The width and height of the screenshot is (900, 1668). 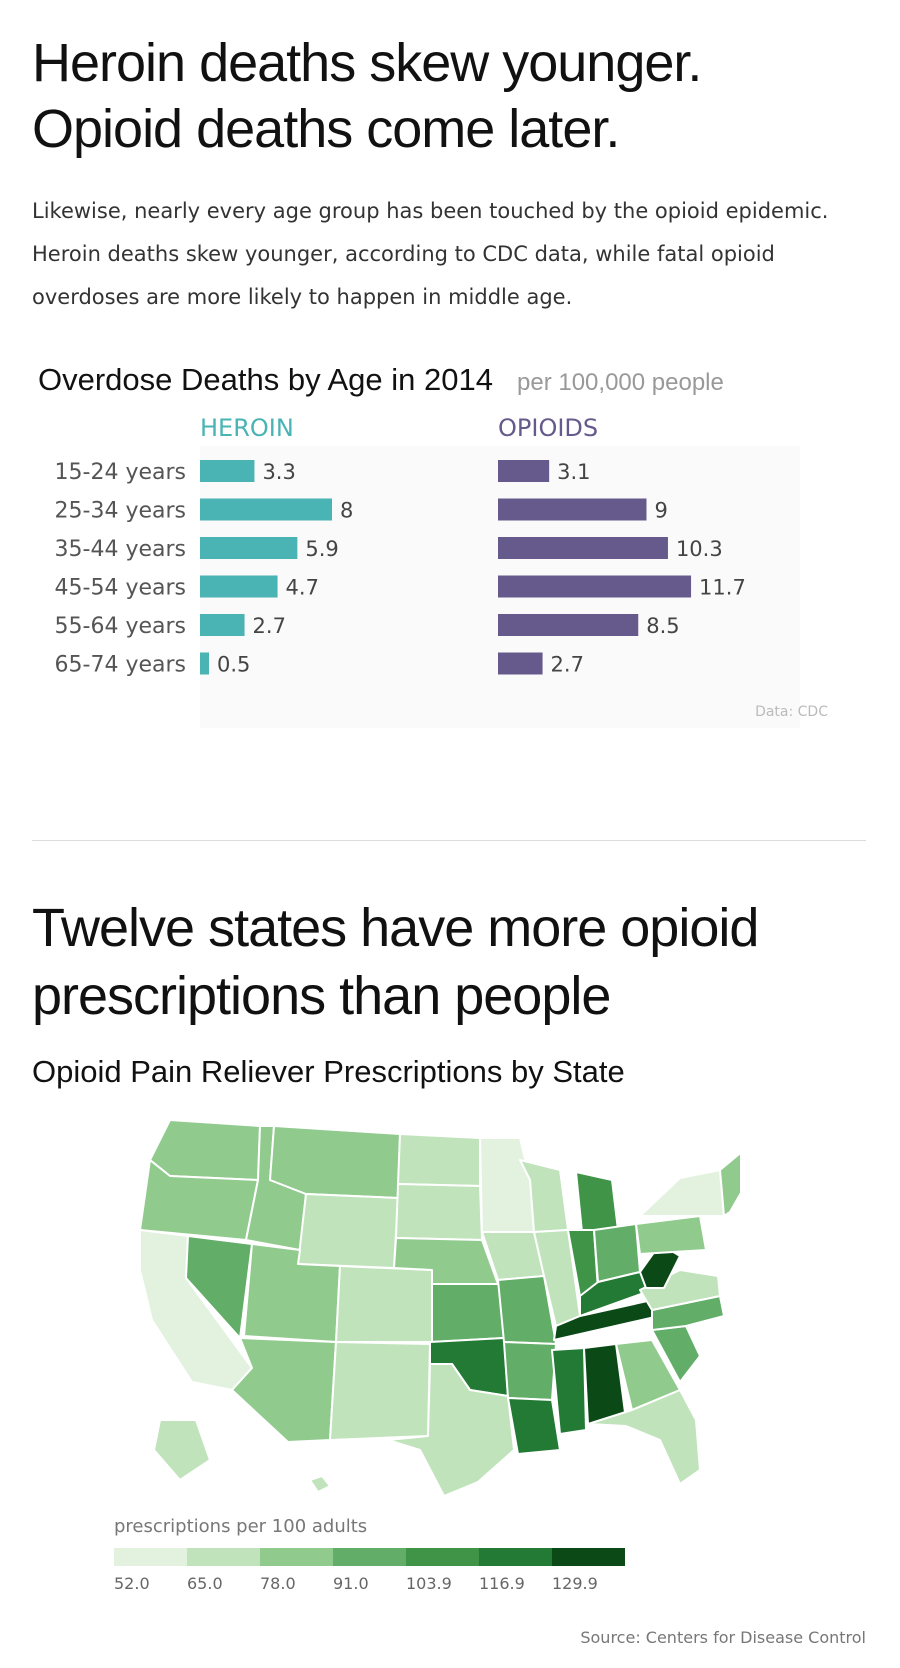 I want to click on bar-value-label: 5.9, so click(x=321, y=549).